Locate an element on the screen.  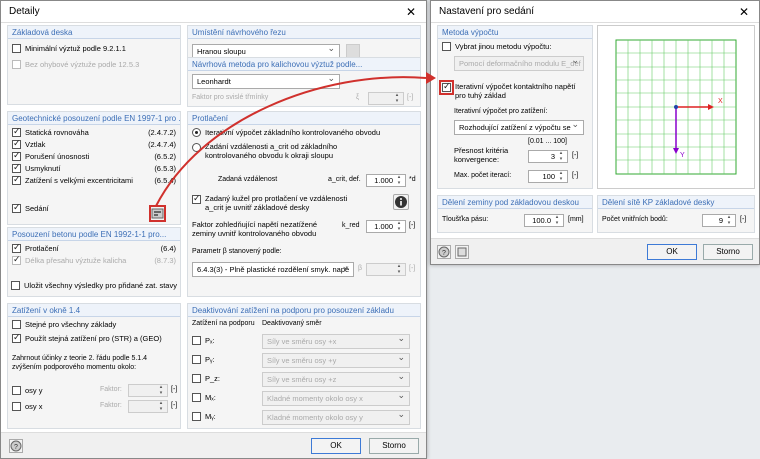
geotech-item: Usmyknutí (6.5.3) is located at coordinates (94, 167).